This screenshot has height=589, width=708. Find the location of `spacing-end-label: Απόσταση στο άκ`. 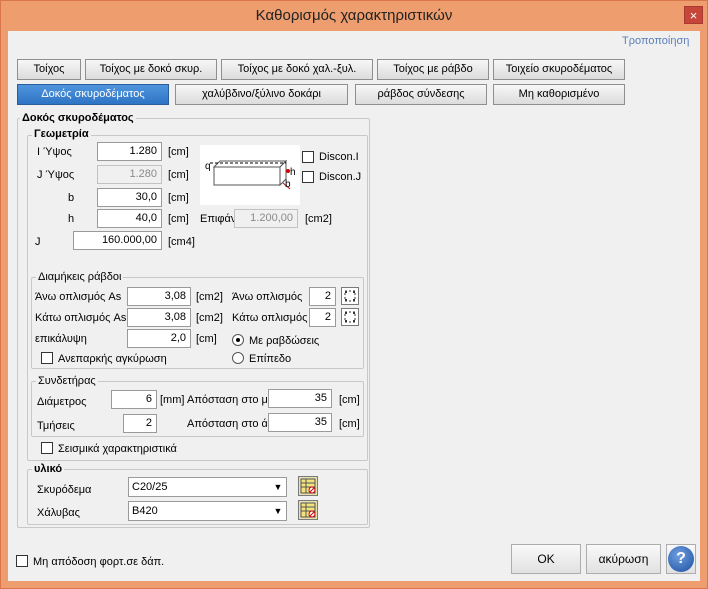

spacing-end-label: Απόσταση στο άκ is located at coordinates (227, 424).